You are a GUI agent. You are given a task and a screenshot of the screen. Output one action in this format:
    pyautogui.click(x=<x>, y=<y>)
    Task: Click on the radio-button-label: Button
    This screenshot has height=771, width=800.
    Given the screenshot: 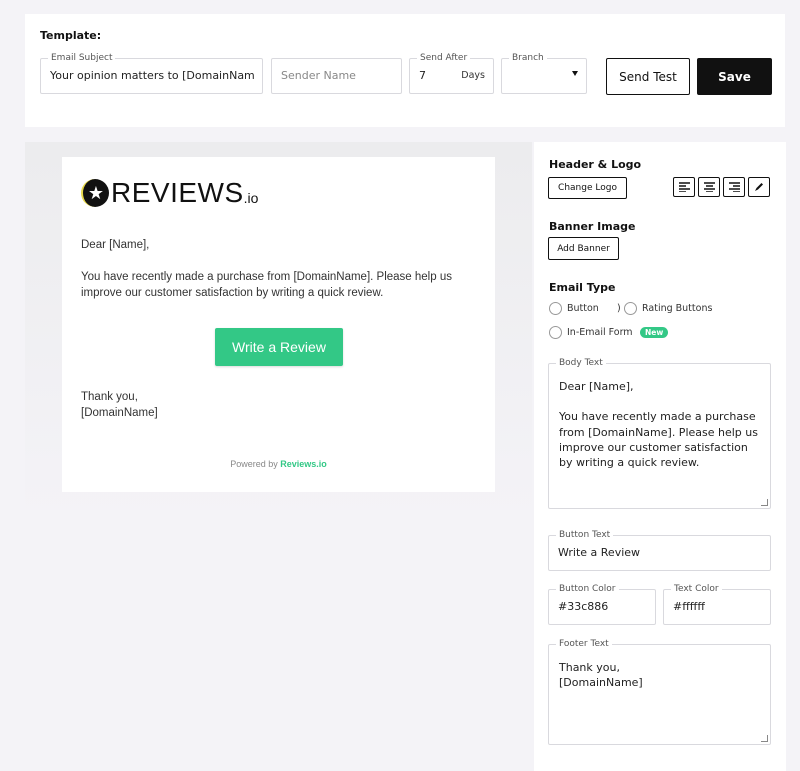 What is the action you would take?
    pyautogui.click(x=583, y=308)
    